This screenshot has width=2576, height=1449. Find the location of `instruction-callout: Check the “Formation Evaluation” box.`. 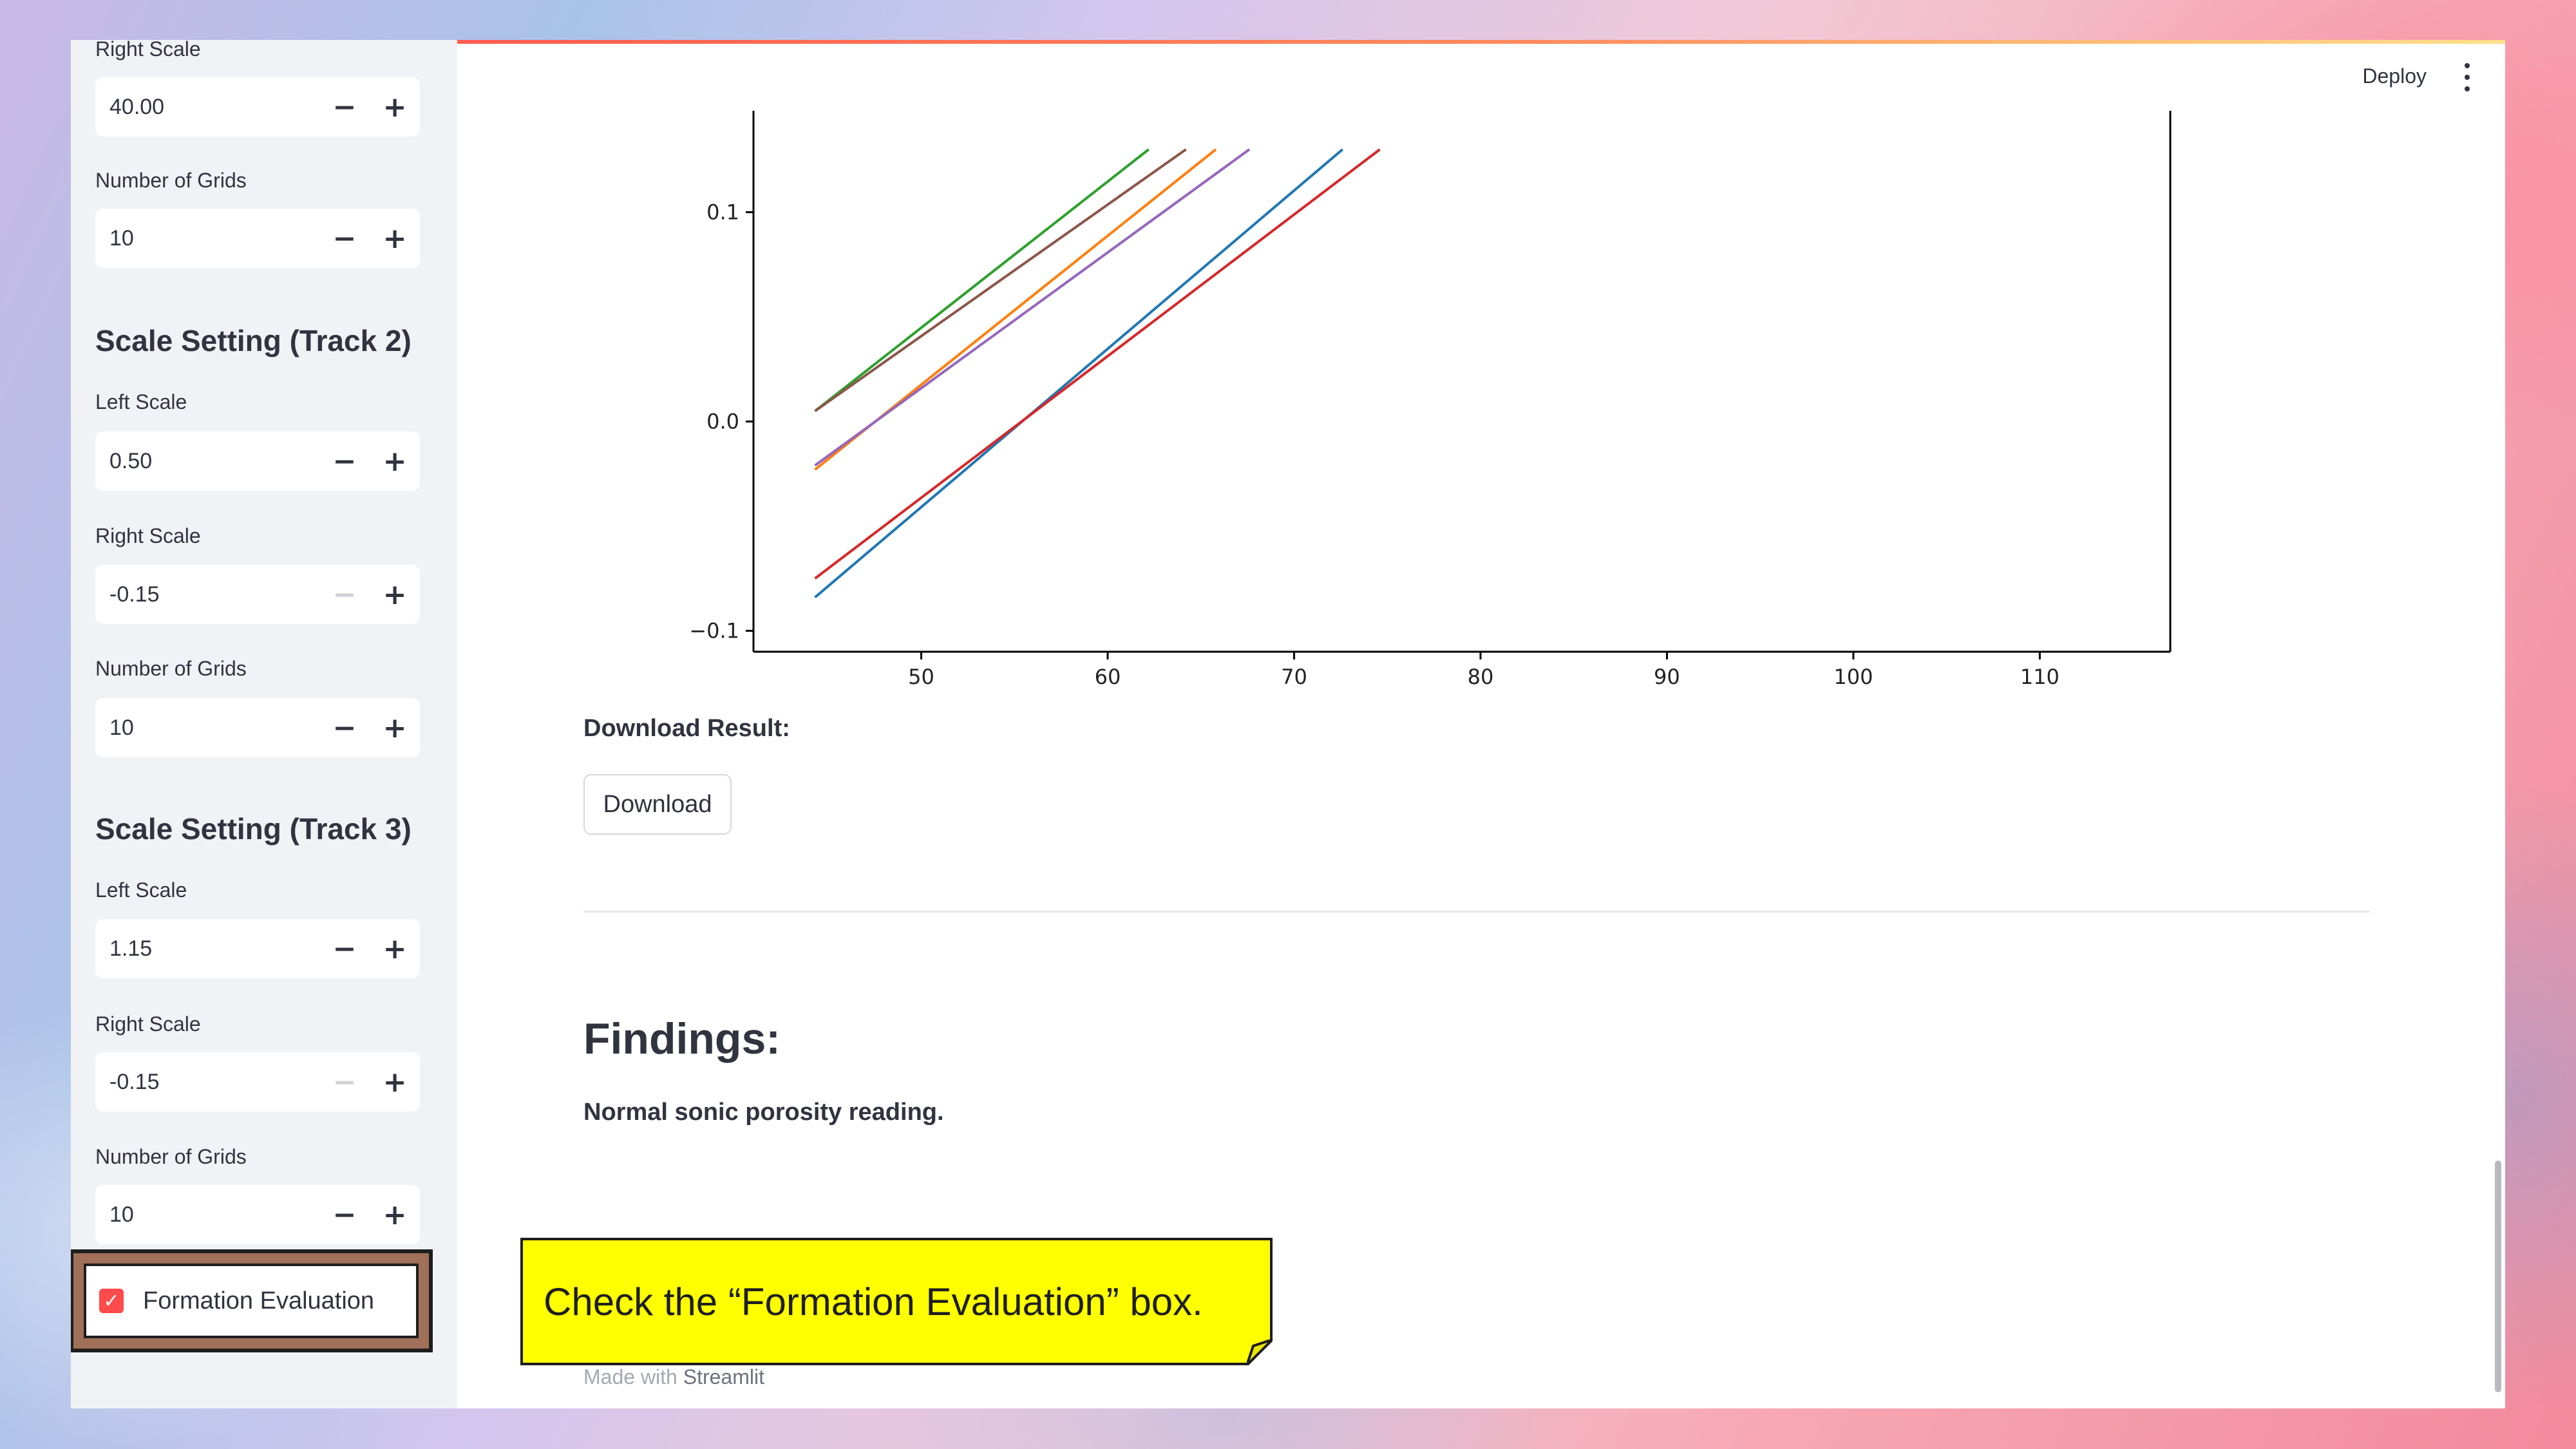

instruction-callout: Check the “Formation Evaluation” box. is located at coordinates (897, 1301).